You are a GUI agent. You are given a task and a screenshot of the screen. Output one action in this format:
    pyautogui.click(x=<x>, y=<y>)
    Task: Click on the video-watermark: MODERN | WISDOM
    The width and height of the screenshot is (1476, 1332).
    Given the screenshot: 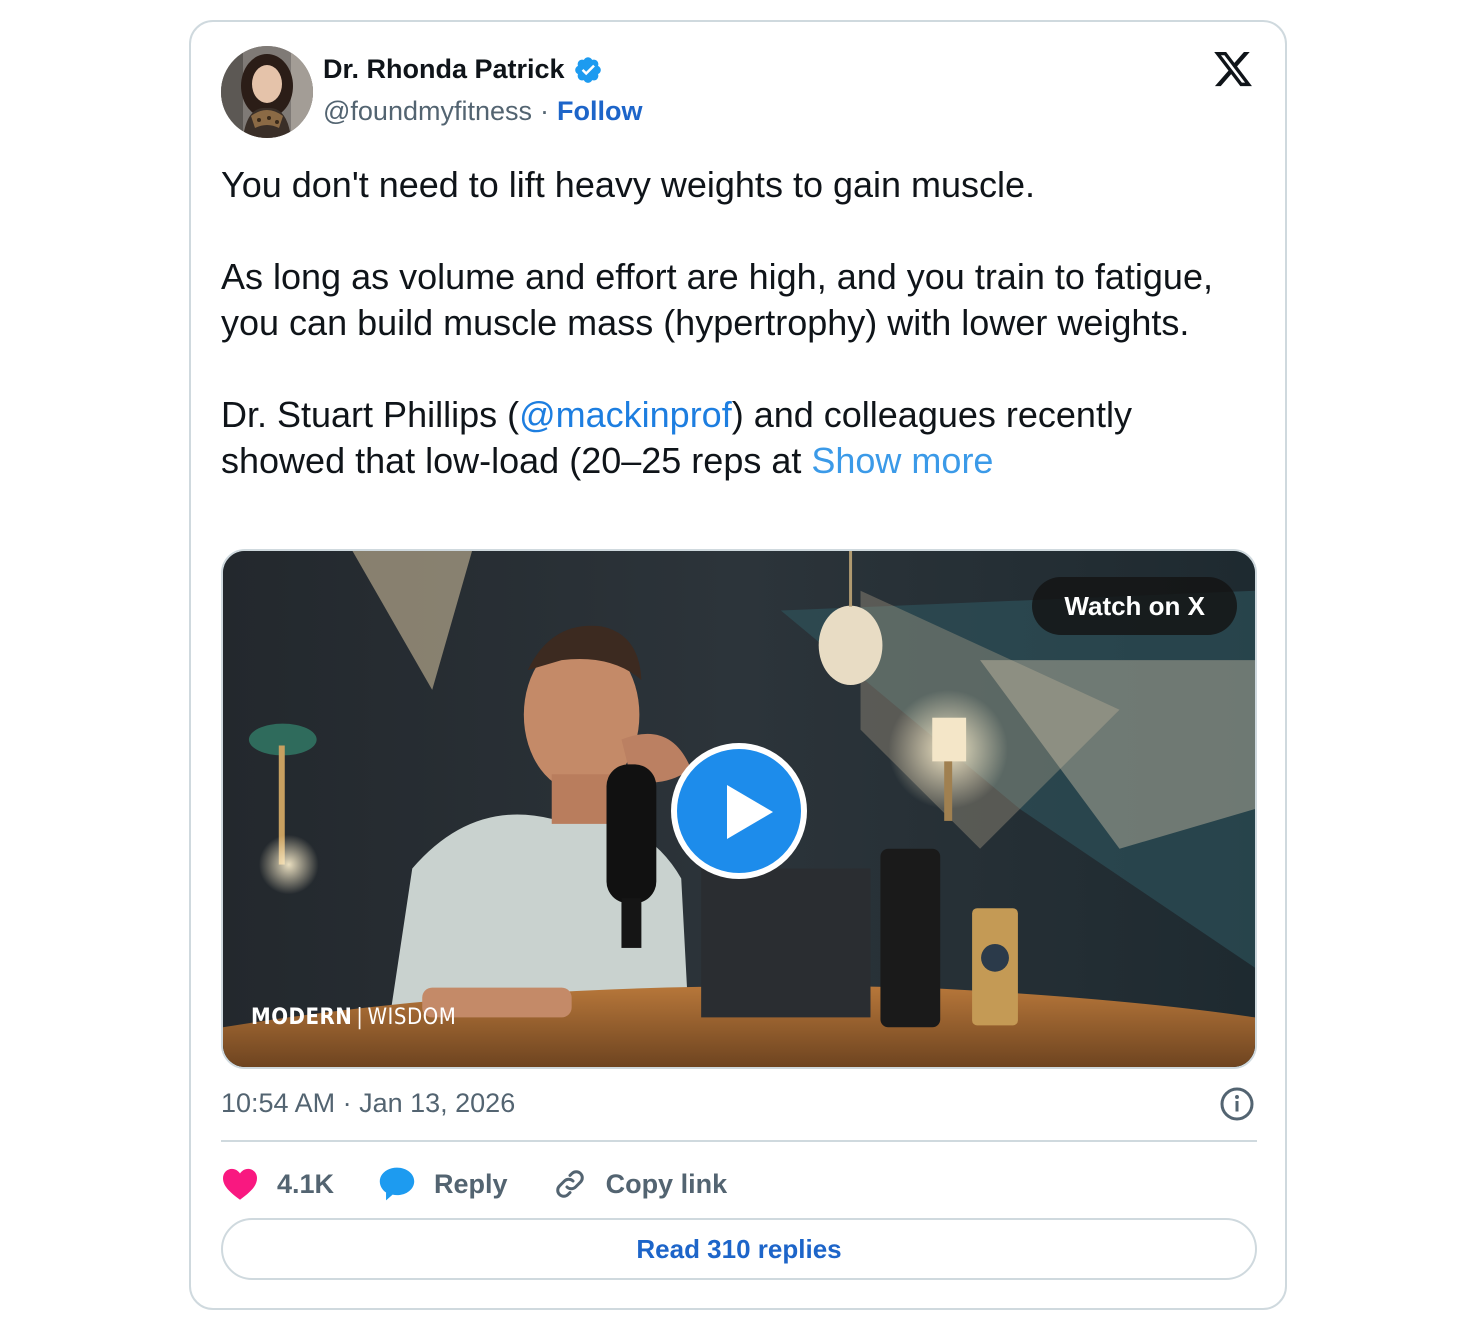 What is the action you would take?
    pyautogui.click(x=353, y=1017)
    